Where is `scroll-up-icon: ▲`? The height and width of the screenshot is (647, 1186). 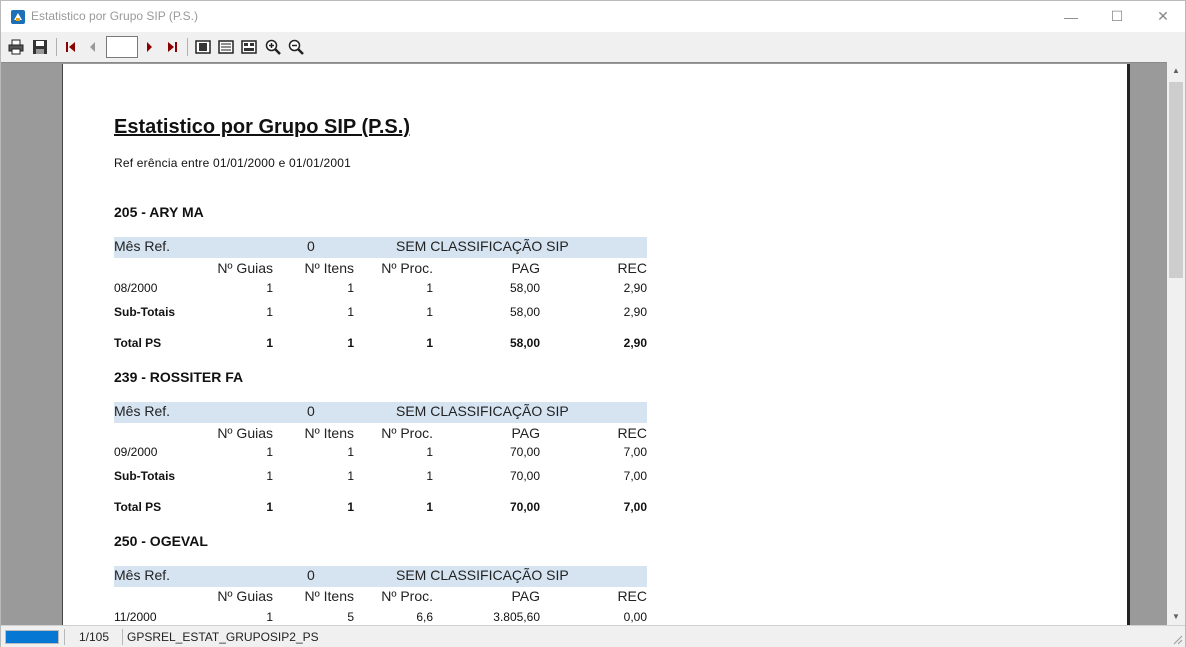 scroll-up-icon: ▲ is located at coordinates (1176, 70).